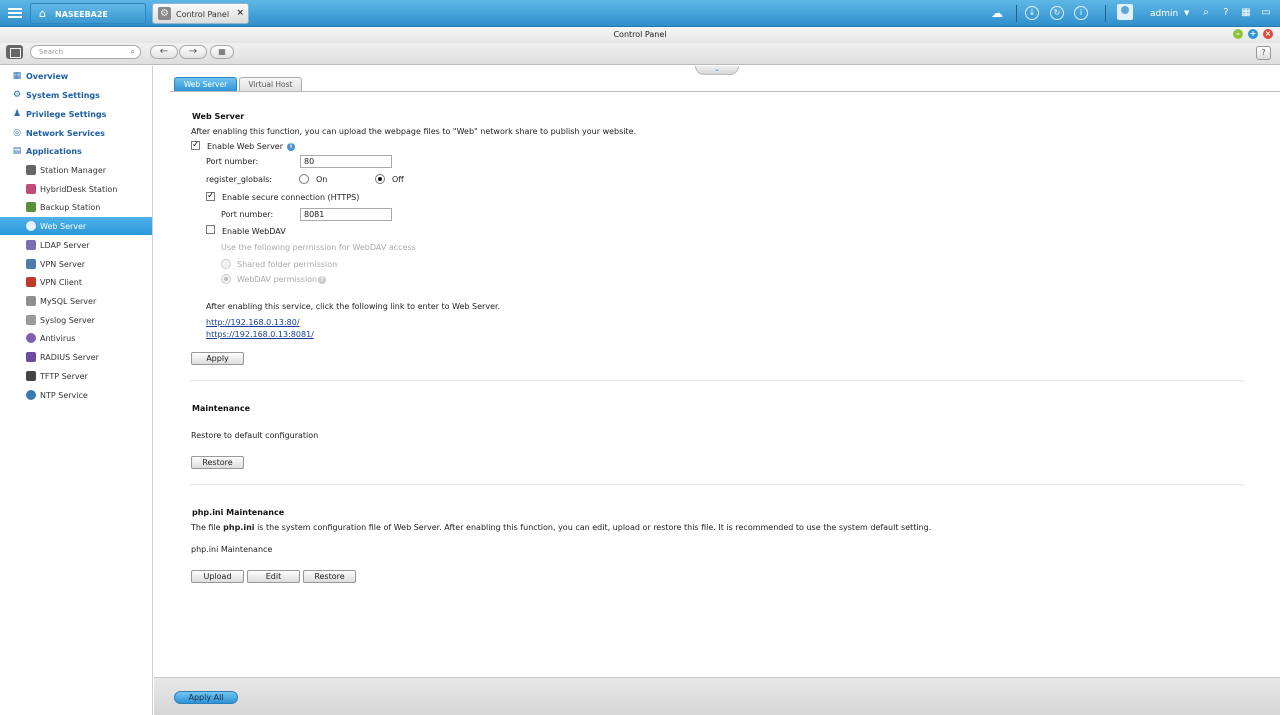 Image resolution: width=1280 pixels, height=715 pixels. What do you see at coordinates (997, 13) in the screenshot?
I see `cloud-icon: ☁` at bounding box center [997, 13].